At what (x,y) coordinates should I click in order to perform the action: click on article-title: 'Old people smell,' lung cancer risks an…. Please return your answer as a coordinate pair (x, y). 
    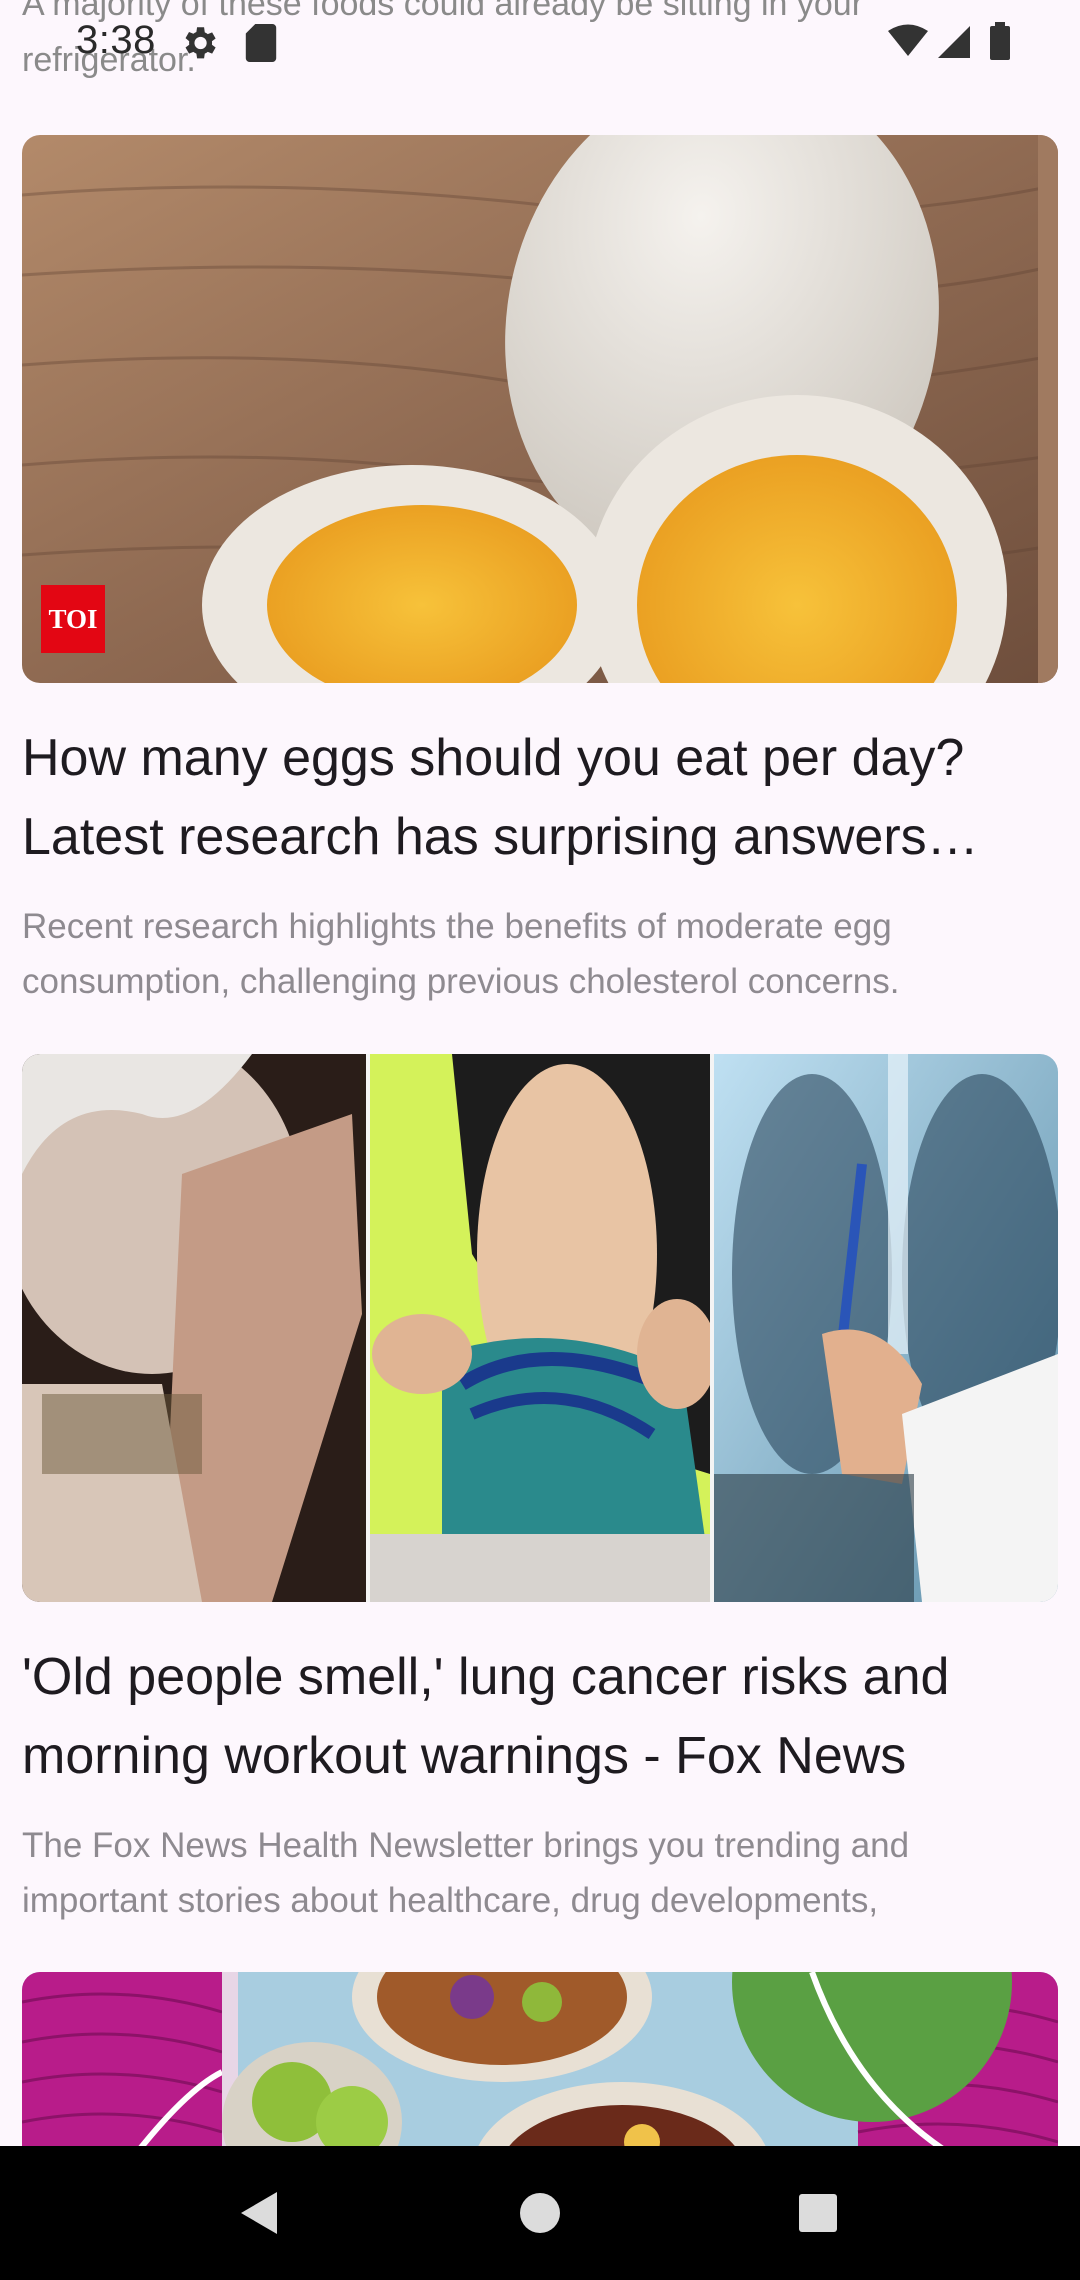
    Looking at the image, I should click on (540, 1717).